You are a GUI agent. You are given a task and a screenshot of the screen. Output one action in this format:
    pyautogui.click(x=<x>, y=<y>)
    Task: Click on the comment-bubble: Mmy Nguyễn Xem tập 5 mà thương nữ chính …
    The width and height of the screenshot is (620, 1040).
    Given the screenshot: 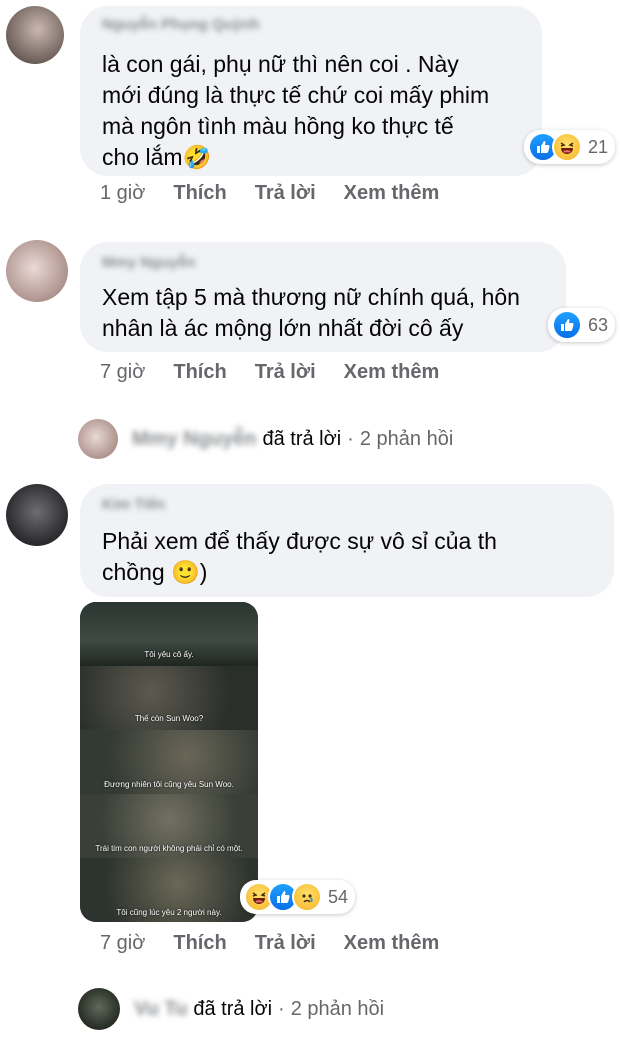 What is the action you would take?
    pyautogui.click(x=323, y=297)
    